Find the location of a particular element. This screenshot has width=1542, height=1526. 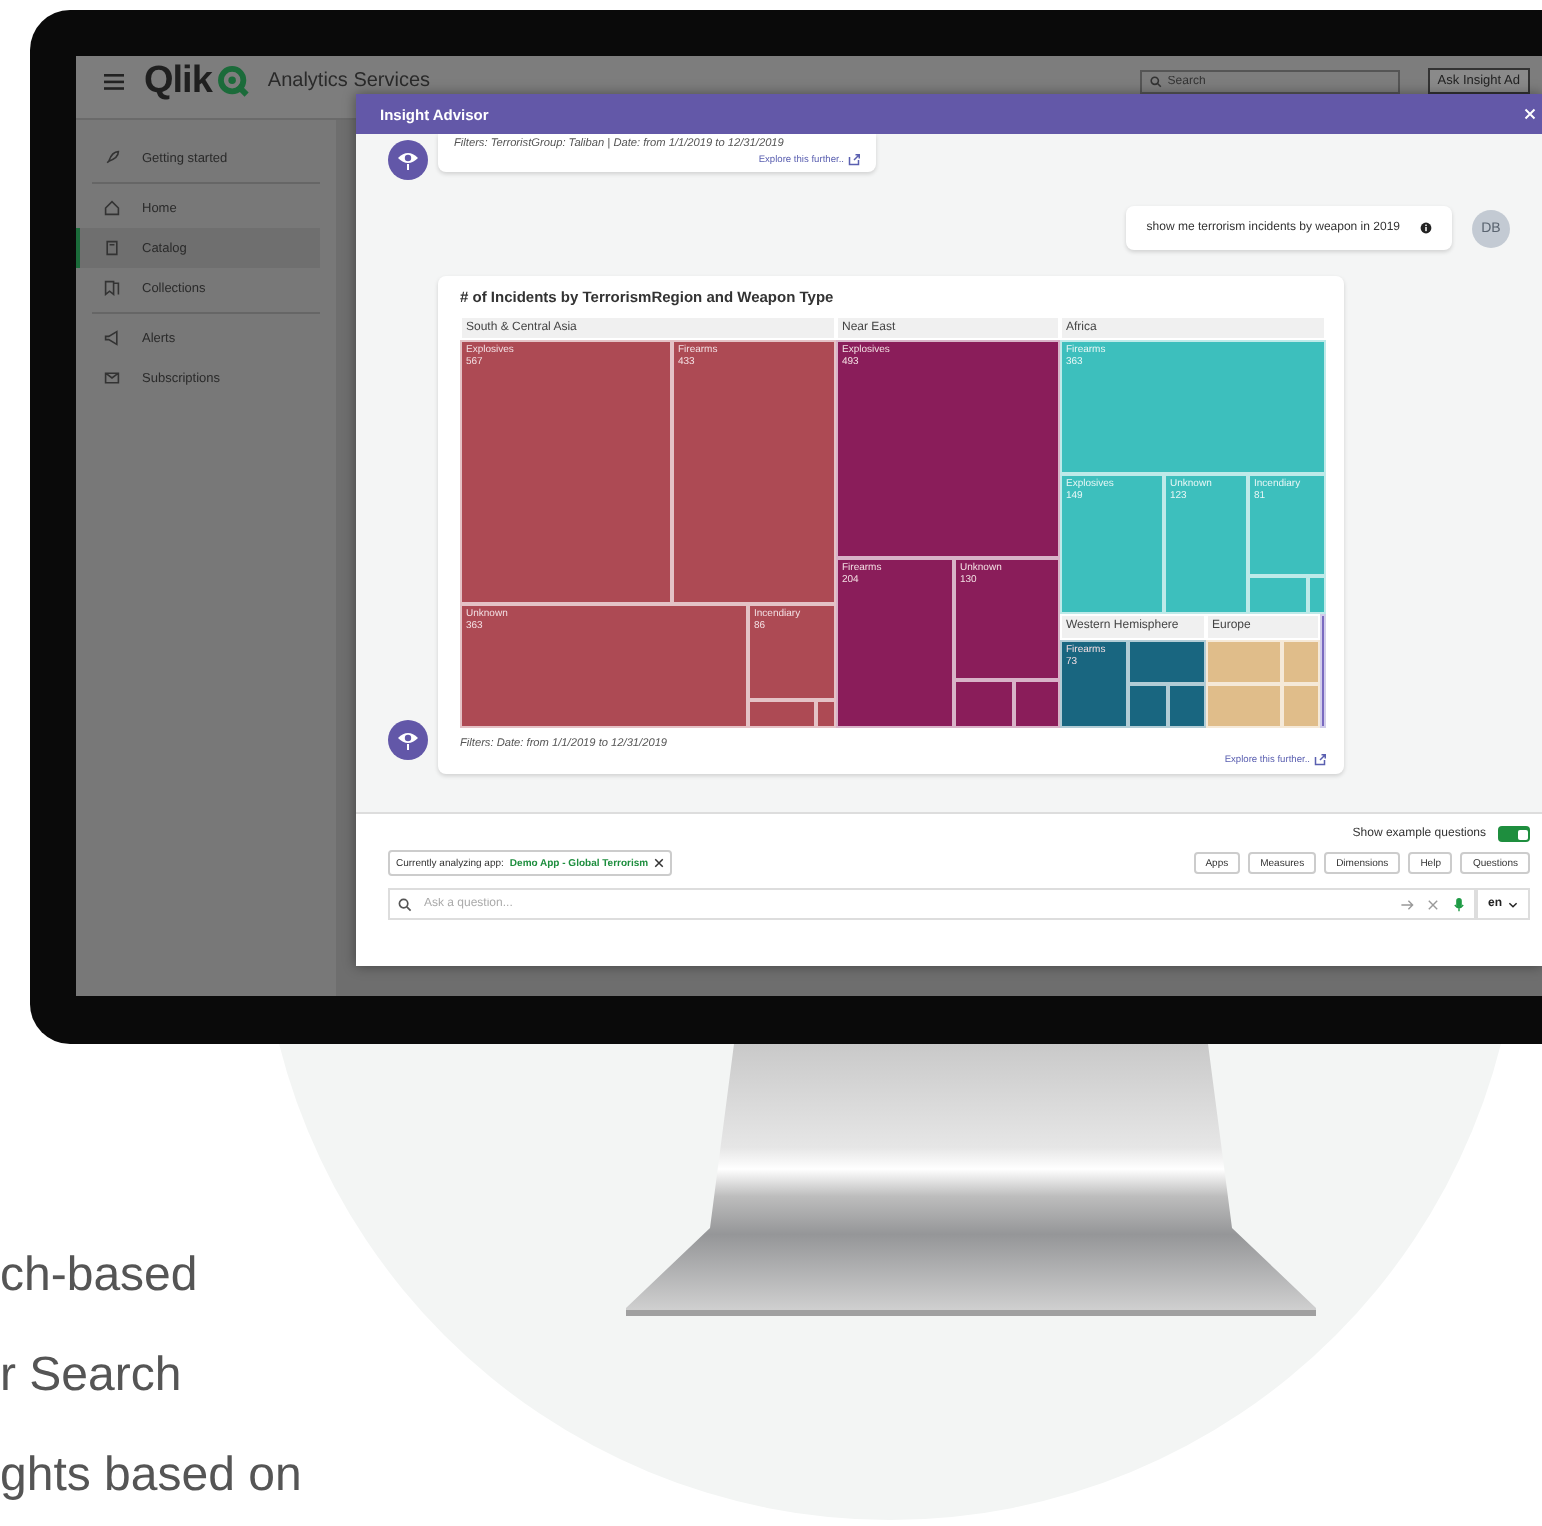

arrow-right-icon is located at coordinates (1406, 904).